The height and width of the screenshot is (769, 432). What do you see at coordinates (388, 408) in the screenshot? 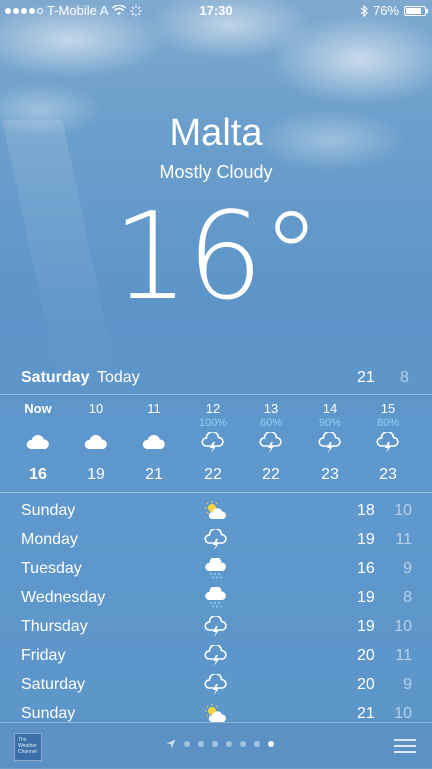
I see `hour-label: 15` at bounding box center [388, 408].